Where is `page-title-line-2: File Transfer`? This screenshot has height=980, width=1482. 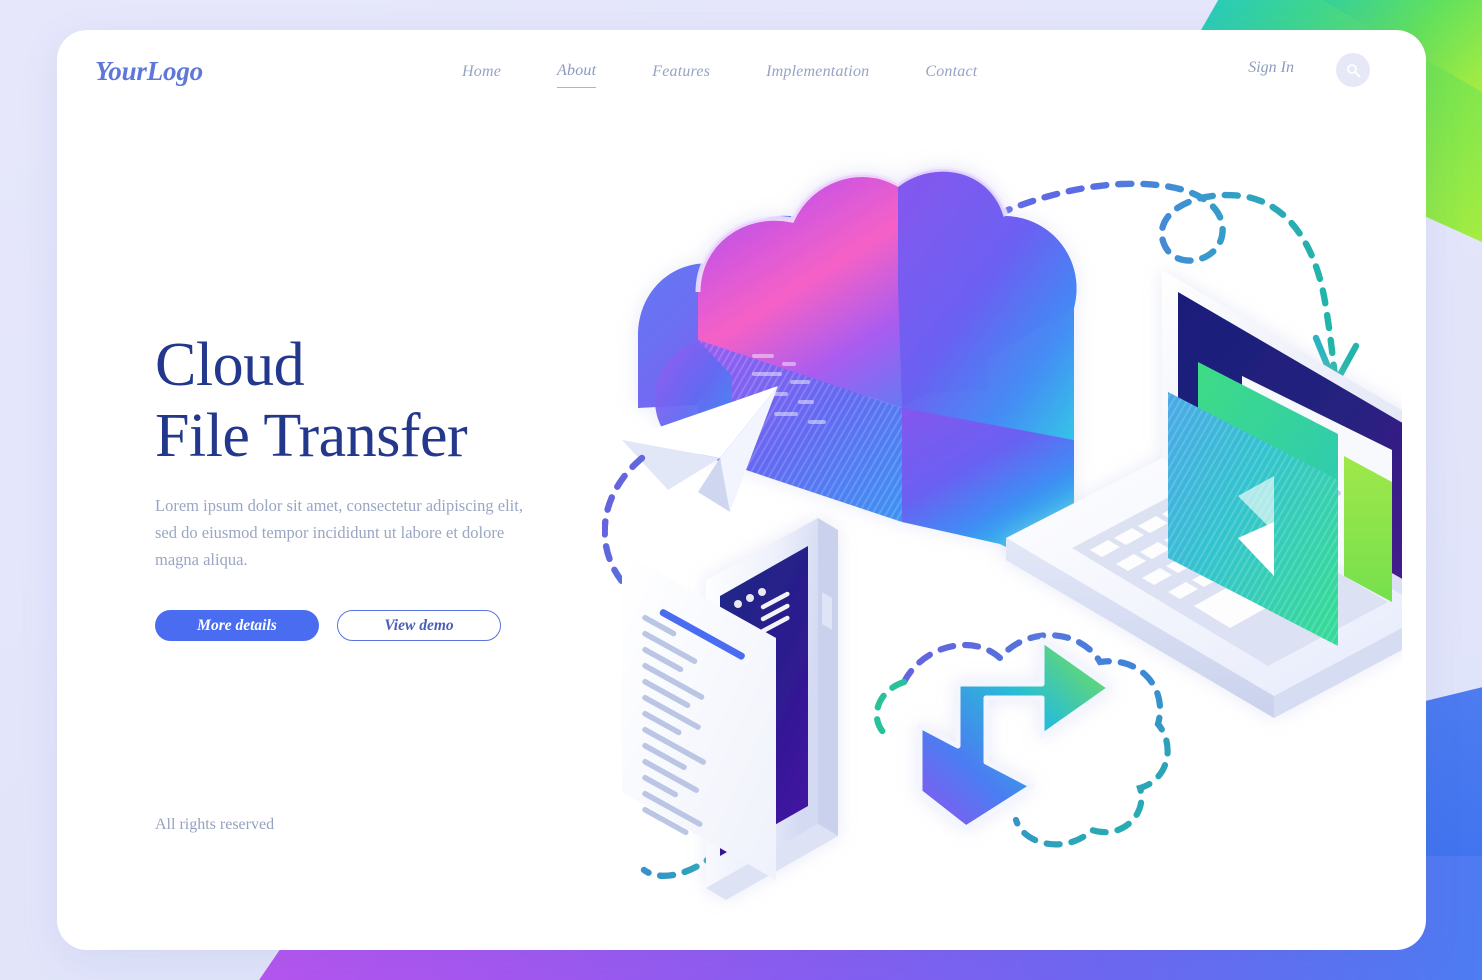
page-title-line-2: File Transfer is located at coordinates (311, 435).